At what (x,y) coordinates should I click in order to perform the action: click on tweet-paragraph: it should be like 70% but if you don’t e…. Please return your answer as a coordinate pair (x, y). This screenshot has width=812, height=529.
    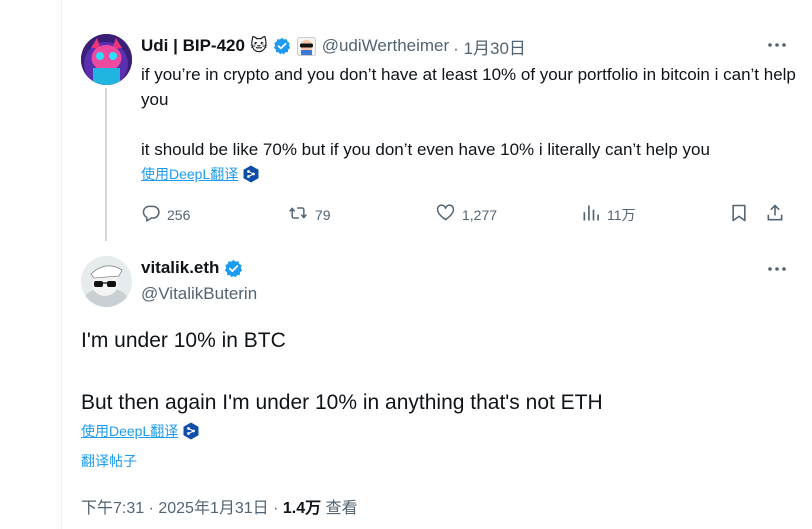
    Looking at the image, I should click on (425, 149).